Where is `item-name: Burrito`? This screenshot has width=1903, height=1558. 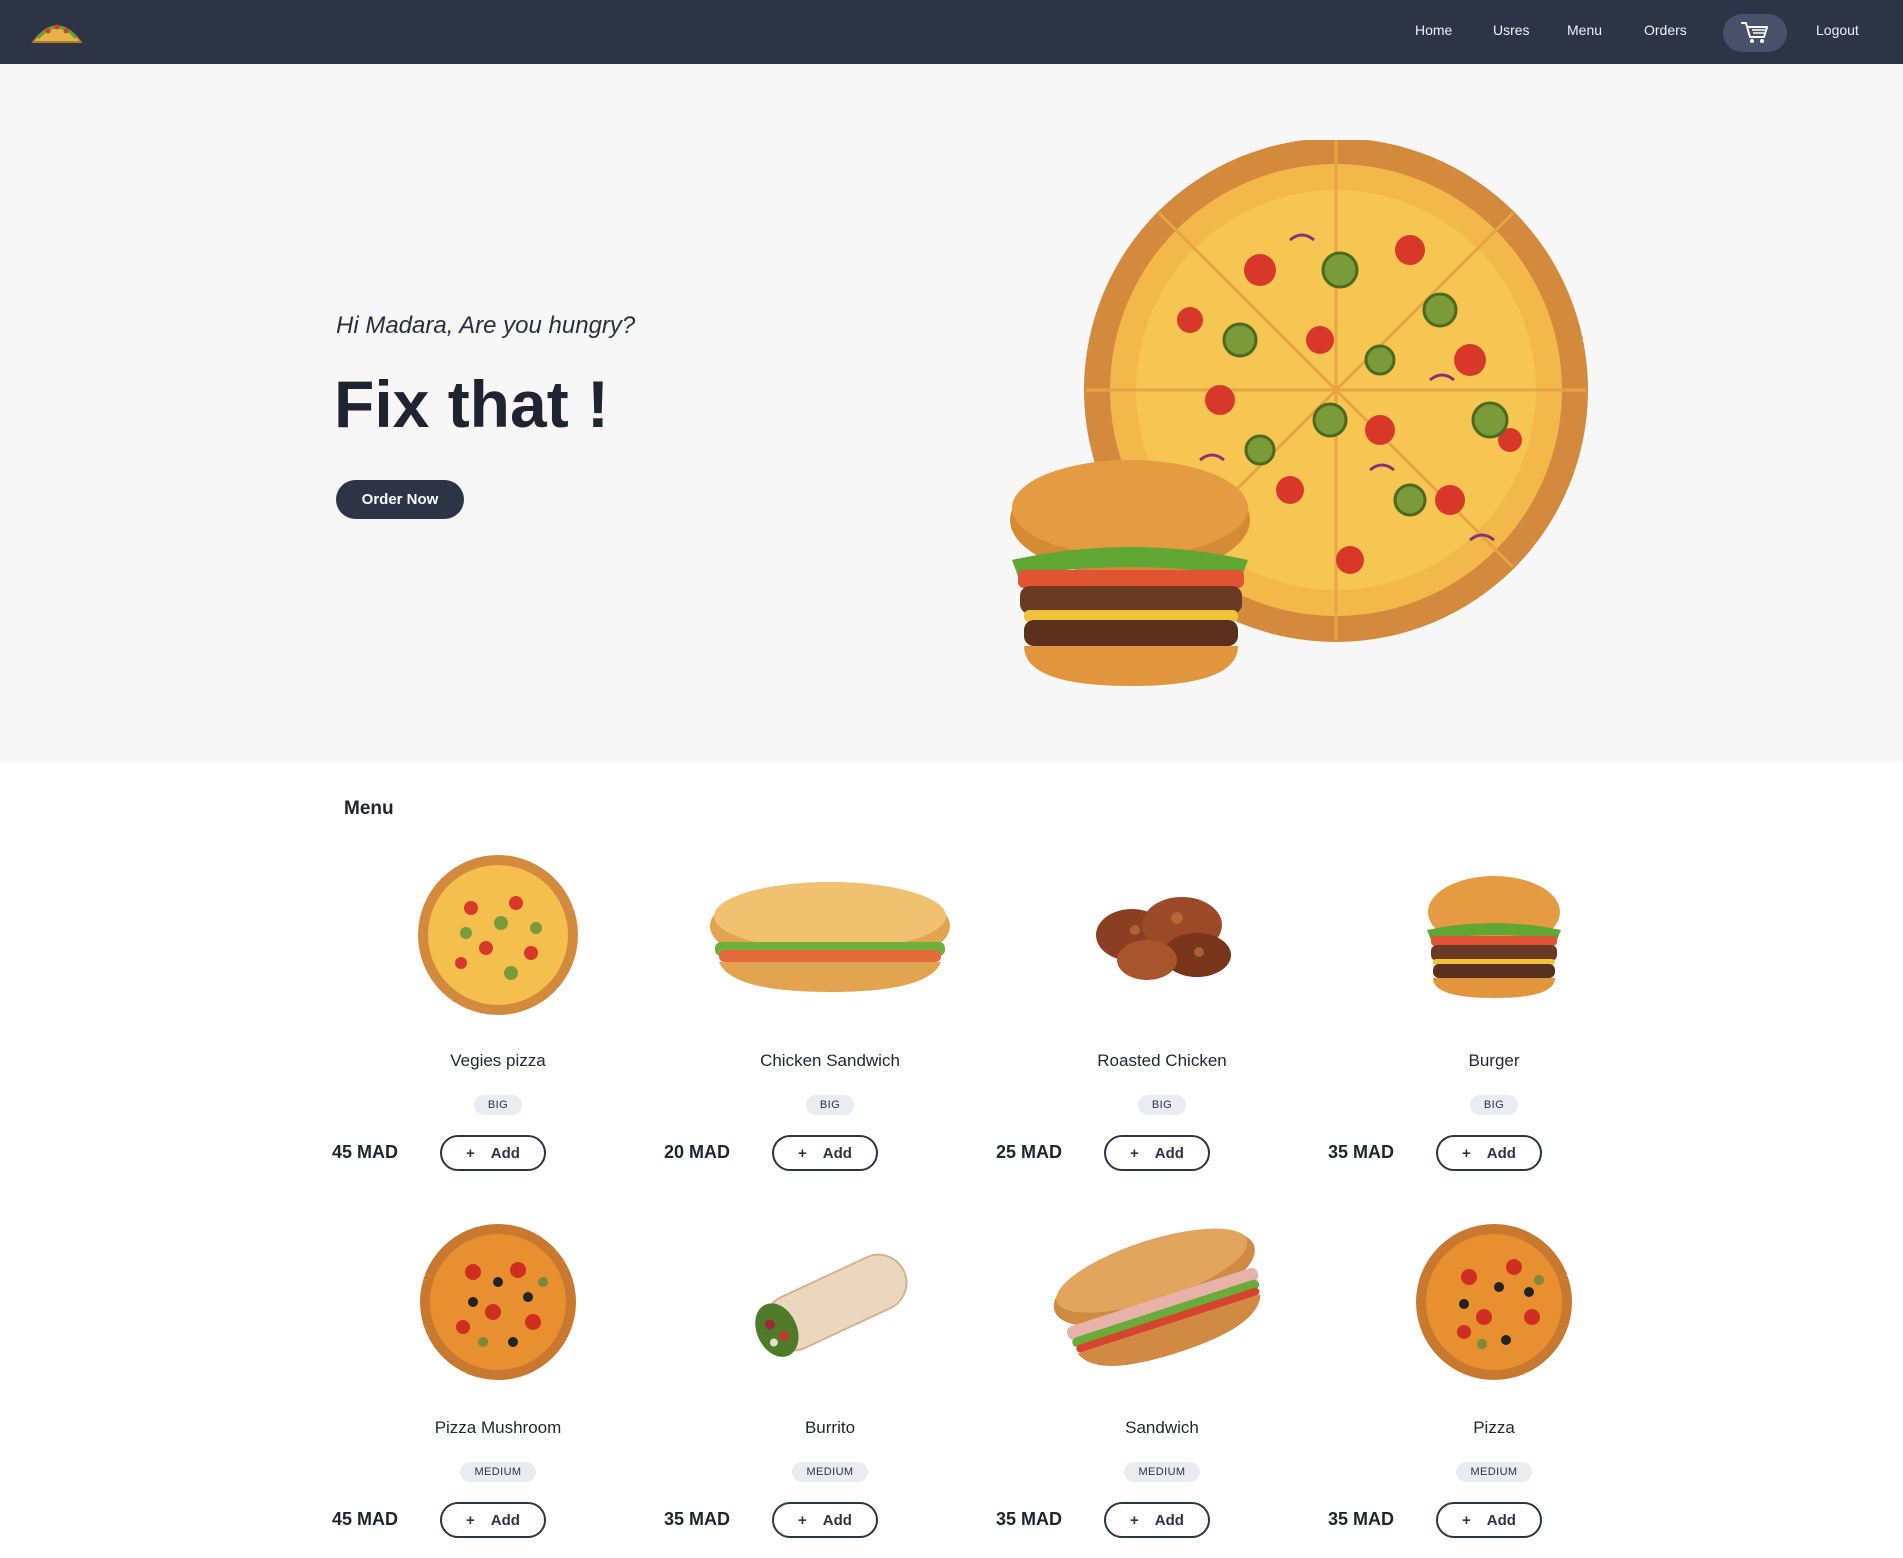 item-name: Burrito is located at coordinates (830, 1427).